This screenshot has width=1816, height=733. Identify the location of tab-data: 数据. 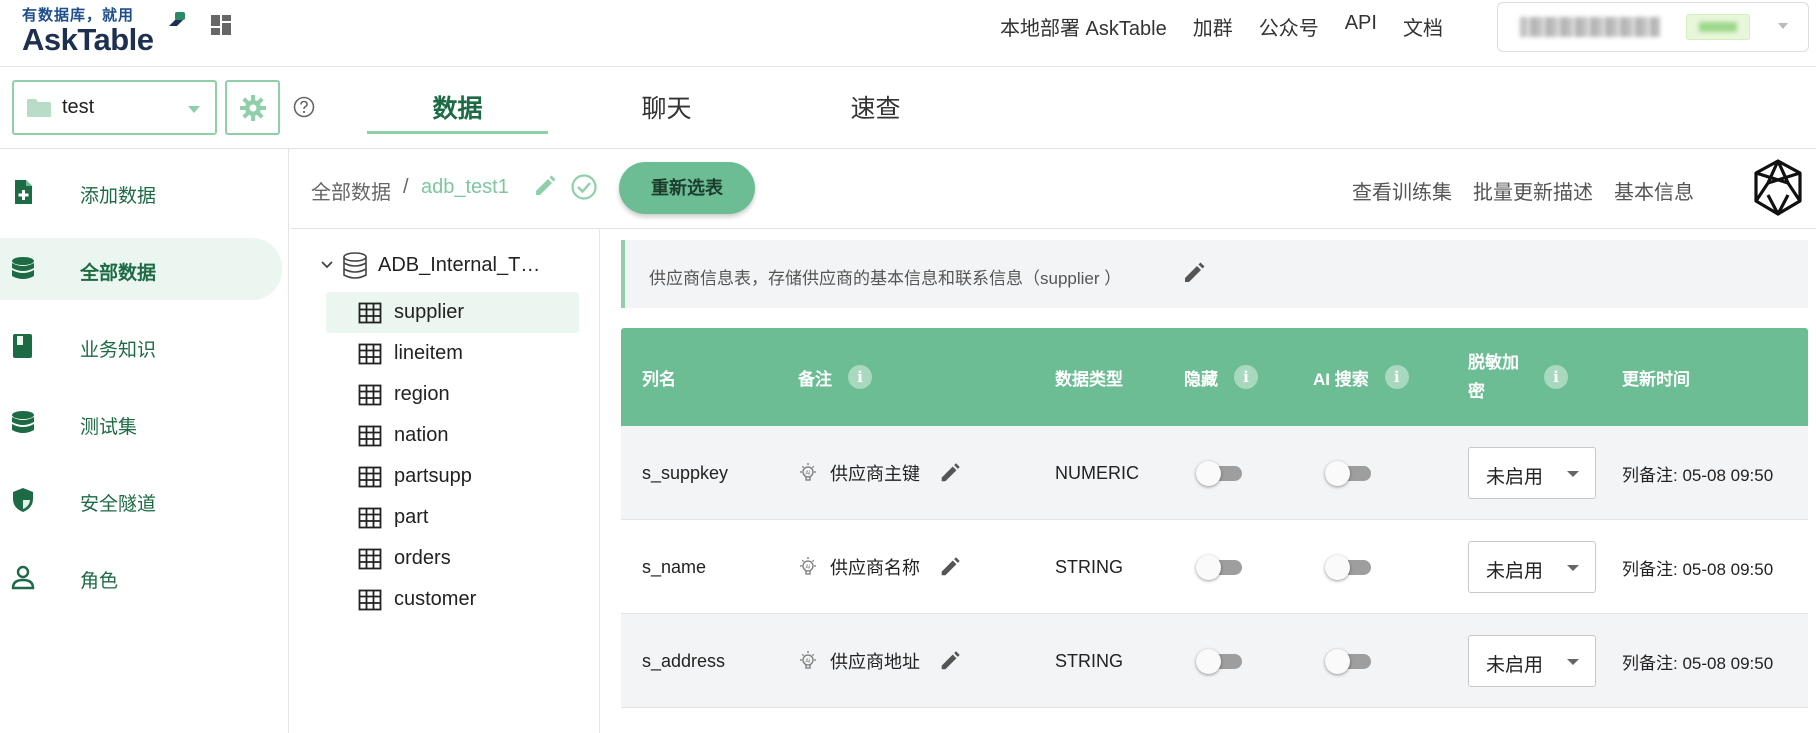
(457, 107).